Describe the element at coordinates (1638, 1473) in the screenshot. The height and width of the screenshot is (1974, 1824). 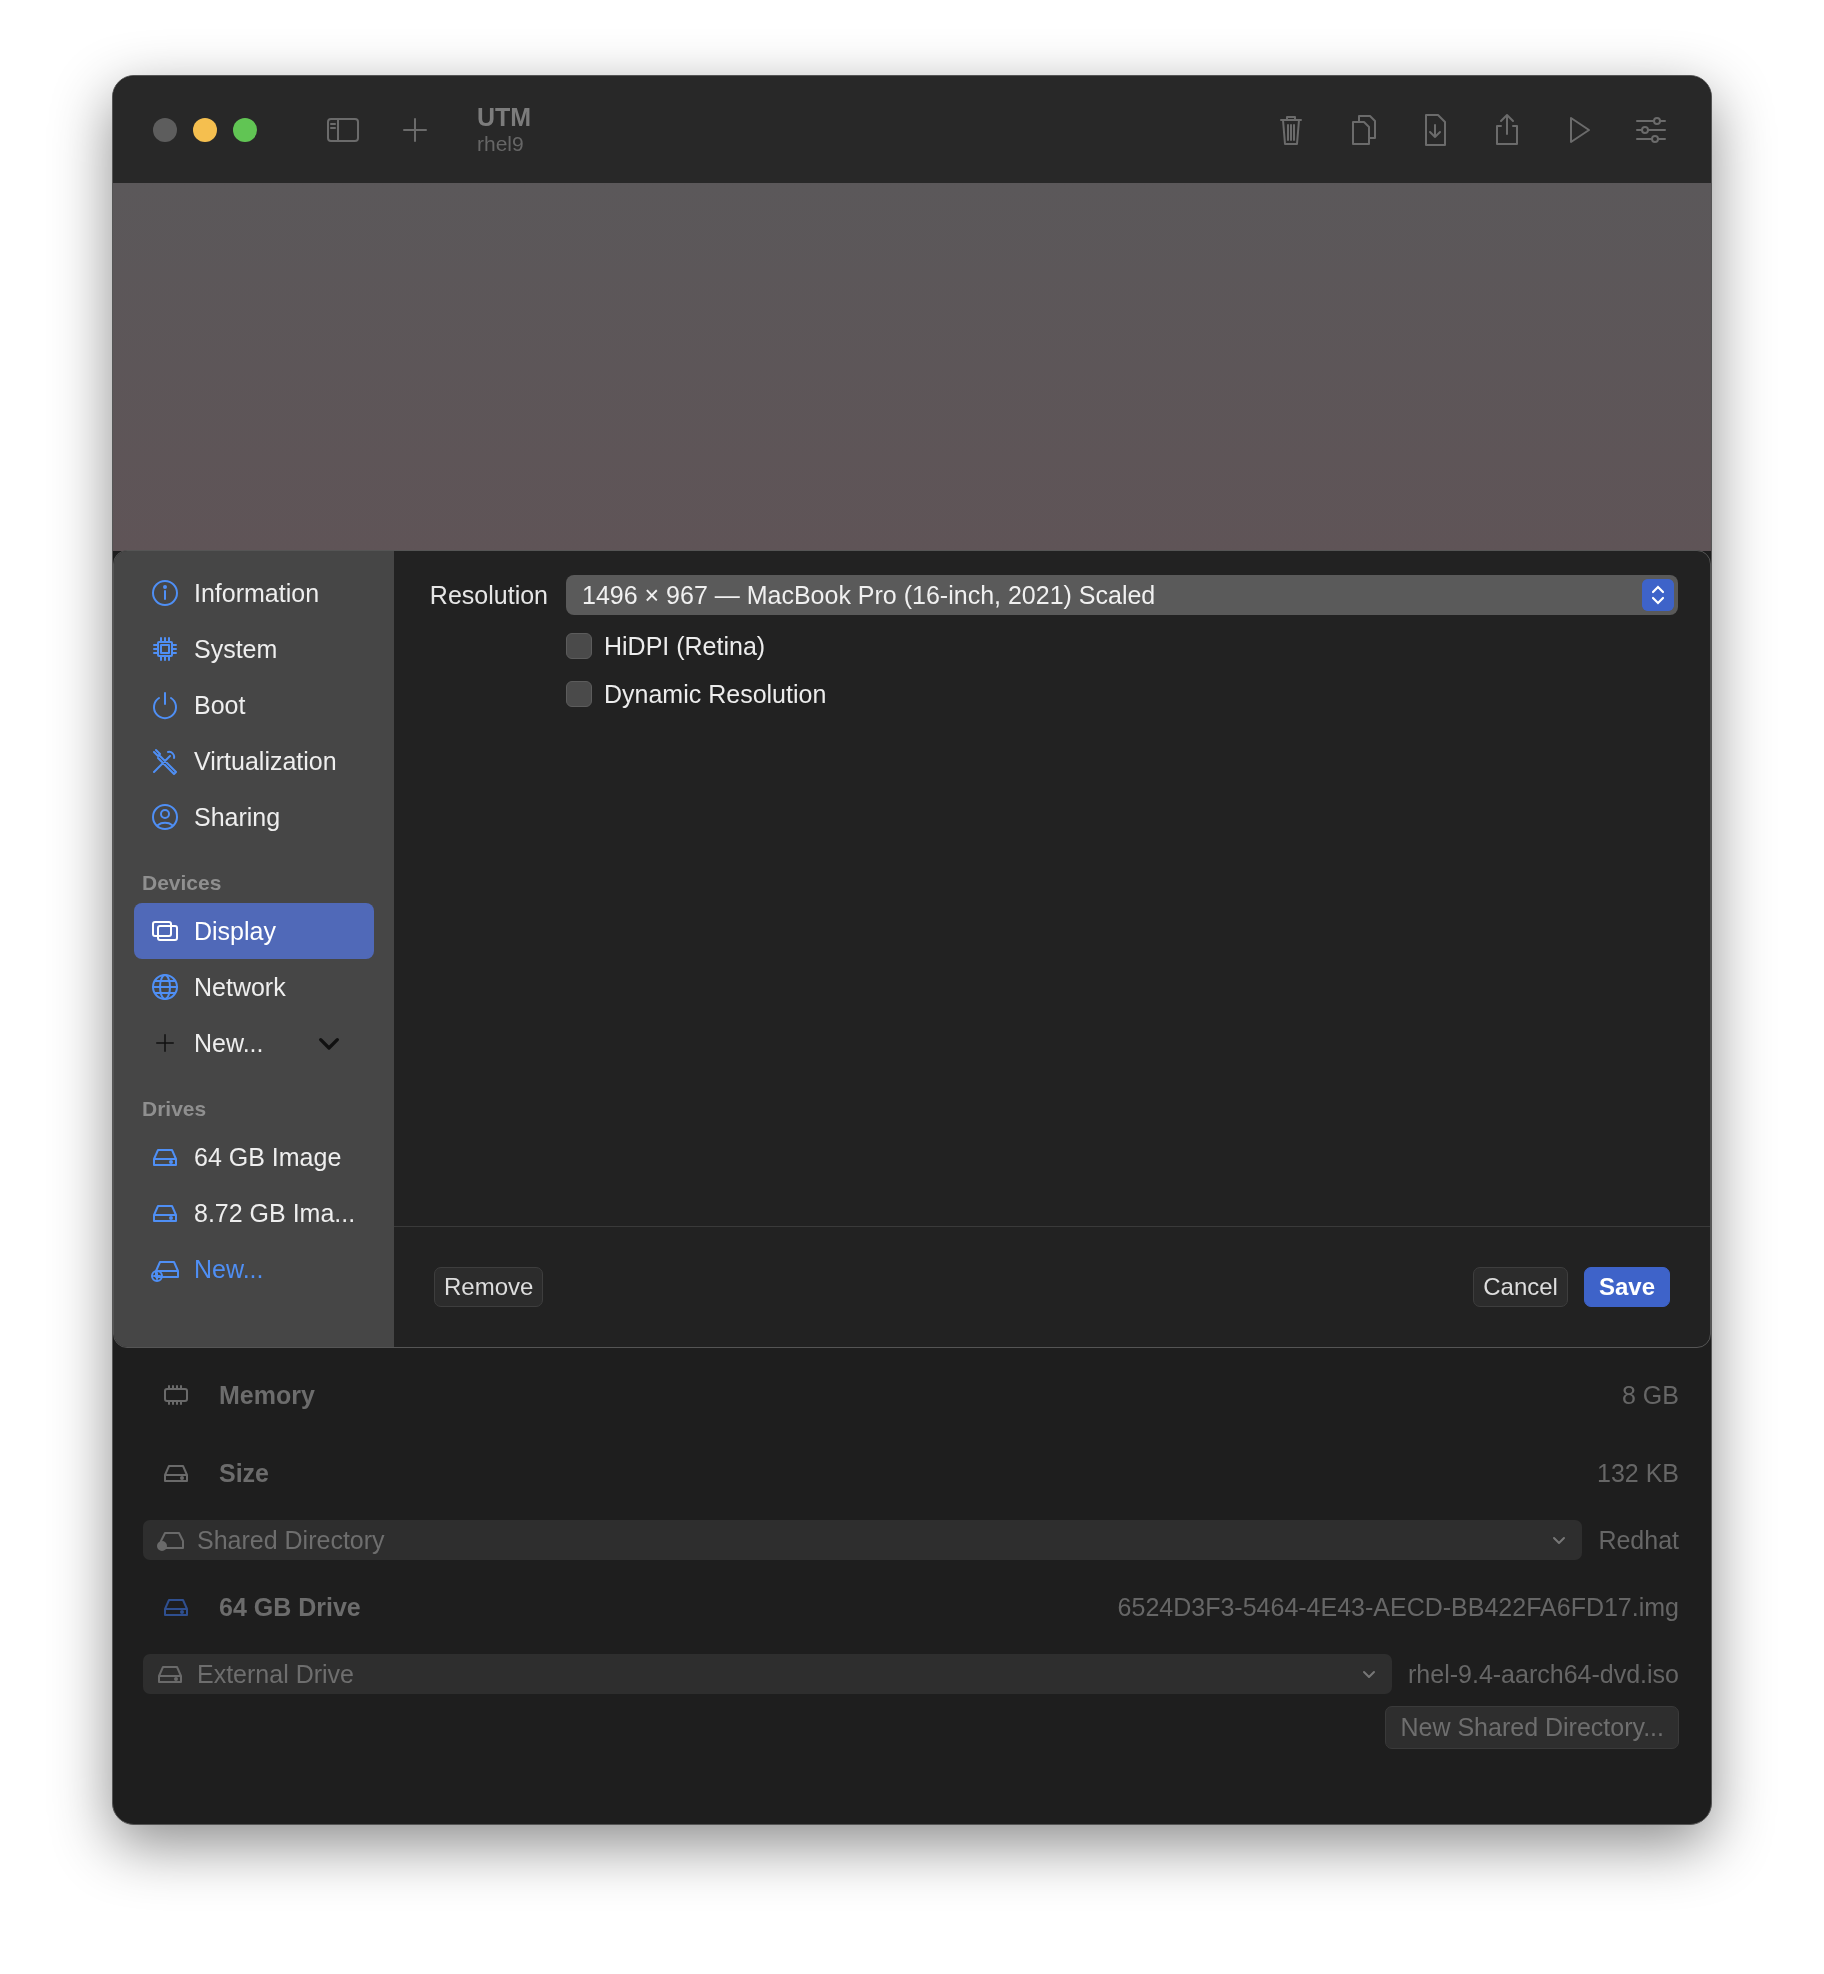
I see `detail-value: 132 KB` at that location.